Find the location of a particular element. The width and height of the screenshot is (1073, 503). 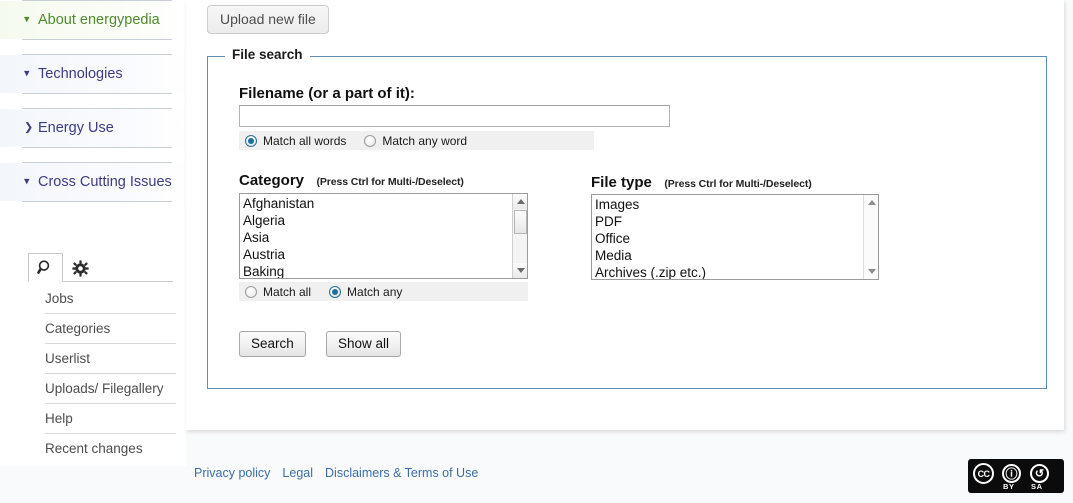

radio-match-all-words: Match all words is located at coordinates (295, 141).